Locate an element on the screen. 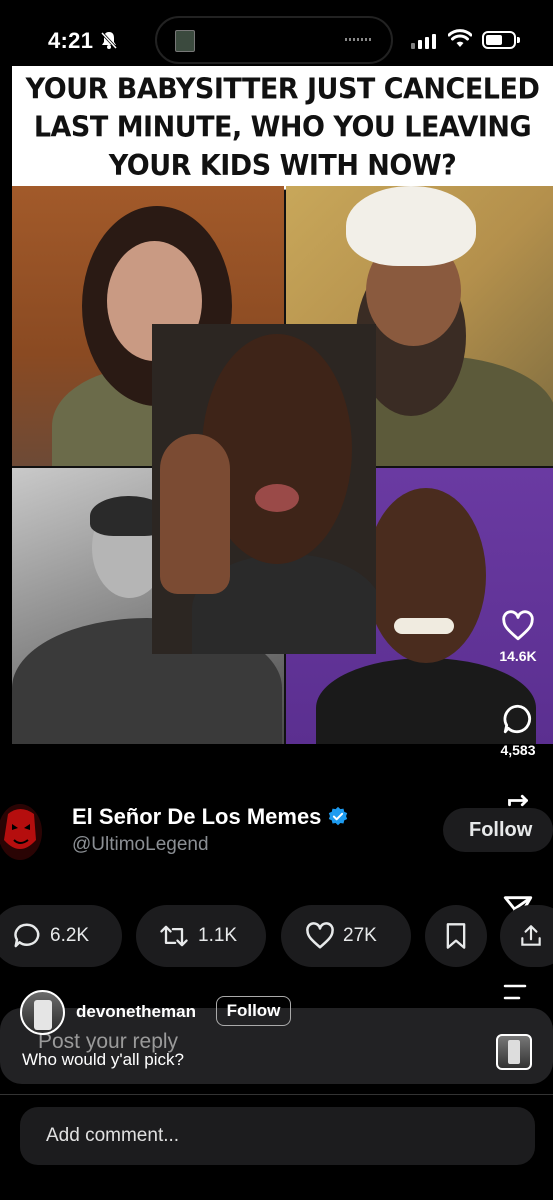  bookmark-icon is located at coordinates (456, 936).